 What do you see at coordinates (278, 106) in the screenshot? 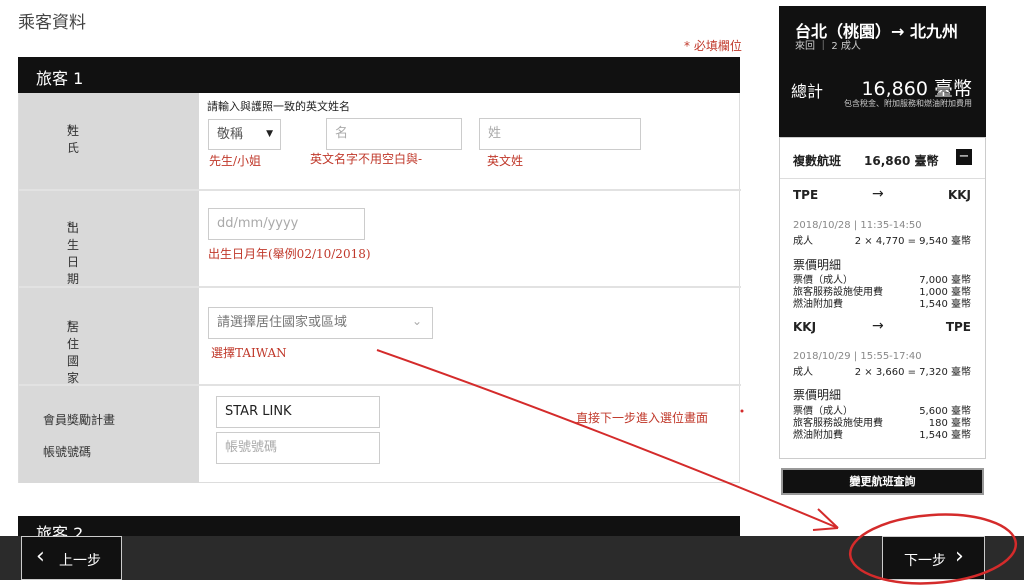
I see `name-instruction: 請輸入與護照一致的英文姓名` at bounding box center [278, 106].